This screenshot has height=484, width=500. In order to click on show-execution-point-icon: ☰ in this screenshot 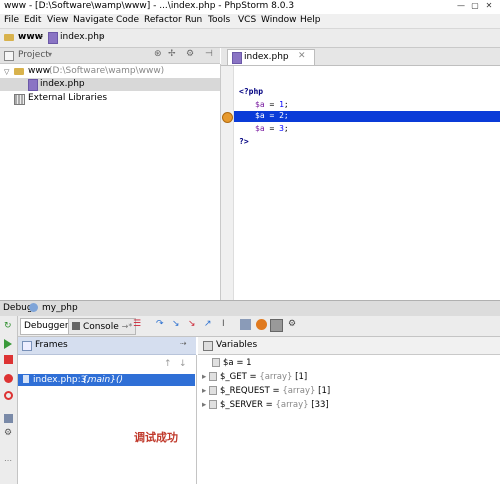, I will do `click(138, 324)`.